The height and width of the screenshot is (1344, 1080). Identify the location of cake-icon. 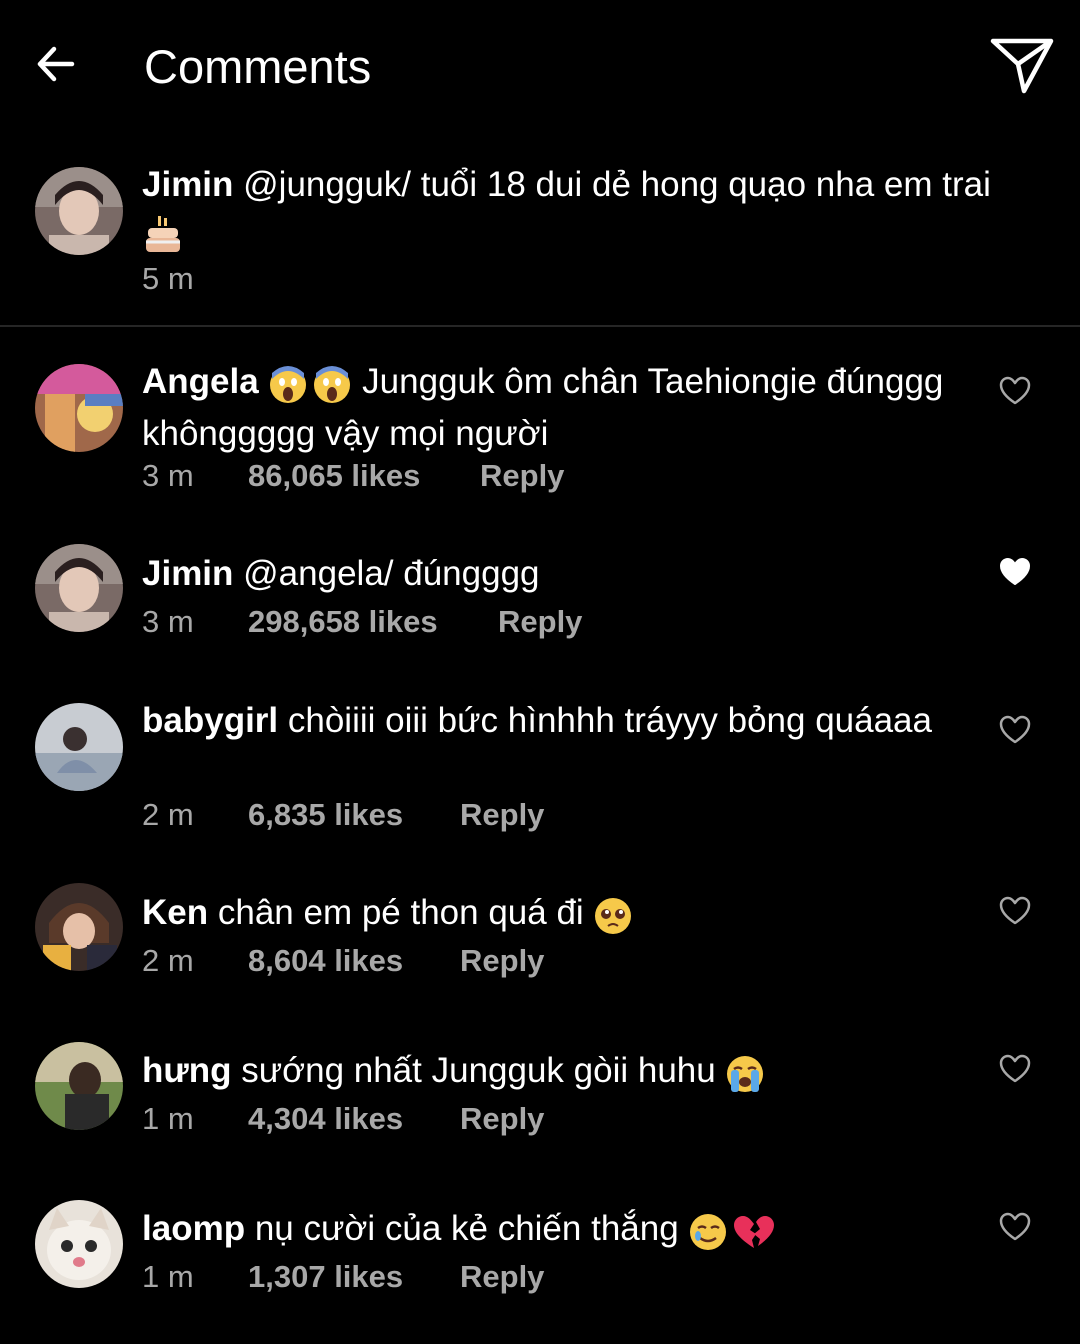
(162, 237).